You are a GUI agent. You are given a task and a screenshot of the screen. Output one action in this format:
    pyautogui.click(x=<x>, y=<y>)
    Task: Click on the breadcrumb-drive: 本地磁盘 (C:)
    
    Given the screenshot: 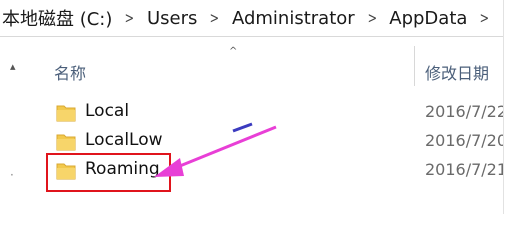 What is the action you would take?
    pyautogui.click(x=57, y=18)
    